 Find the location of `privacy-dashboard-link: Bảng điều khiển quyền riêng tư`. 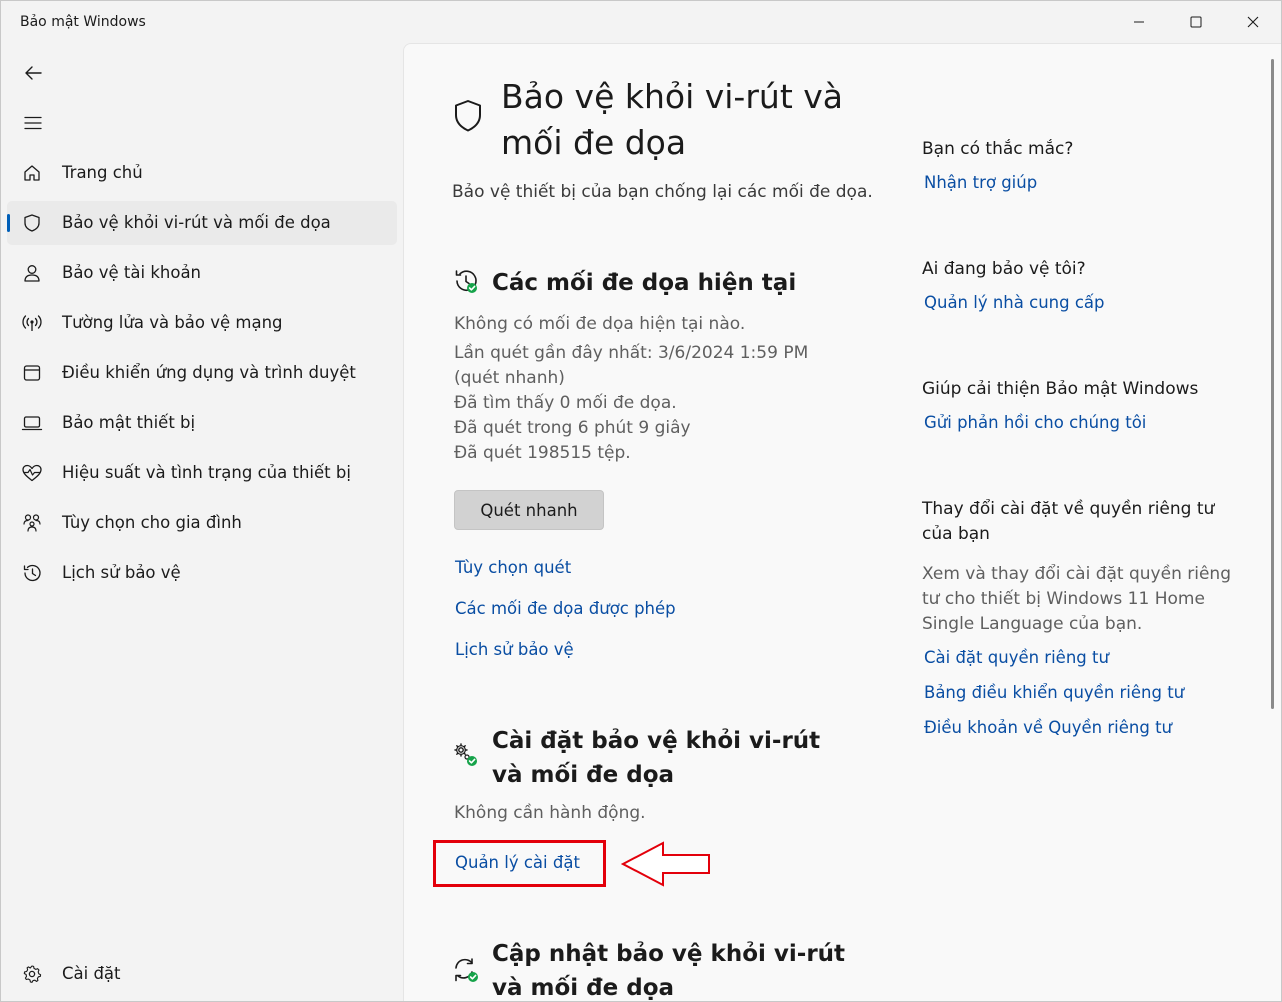

privacy-dashboard-link: Bảng điều khiển quyền riêng tư is located at coordinates (1054, 692).